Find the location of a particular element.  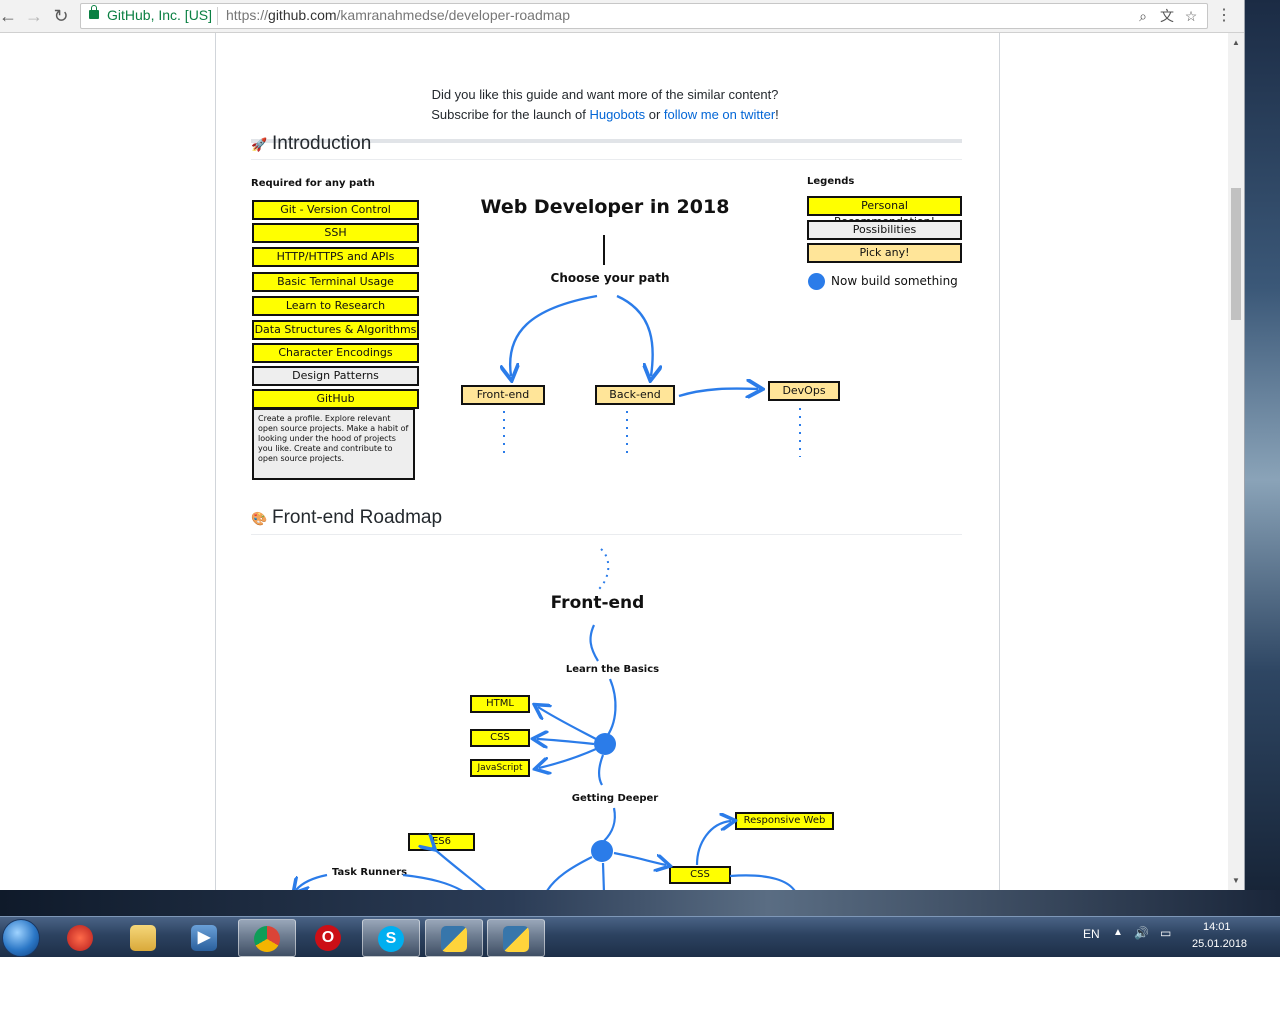

required-item: GitHub is located at coordinates (335, 399).